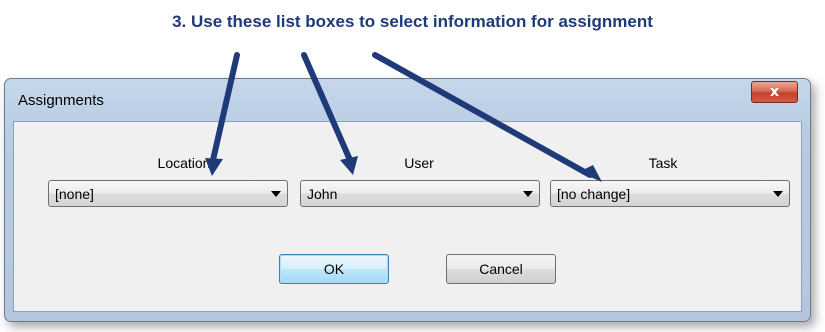 This screenshot has height=332, width=825. What do you see at coordinates (327, 107) in the screenshot?
I see `arrow-to-user` at bounding box center [327, 107].